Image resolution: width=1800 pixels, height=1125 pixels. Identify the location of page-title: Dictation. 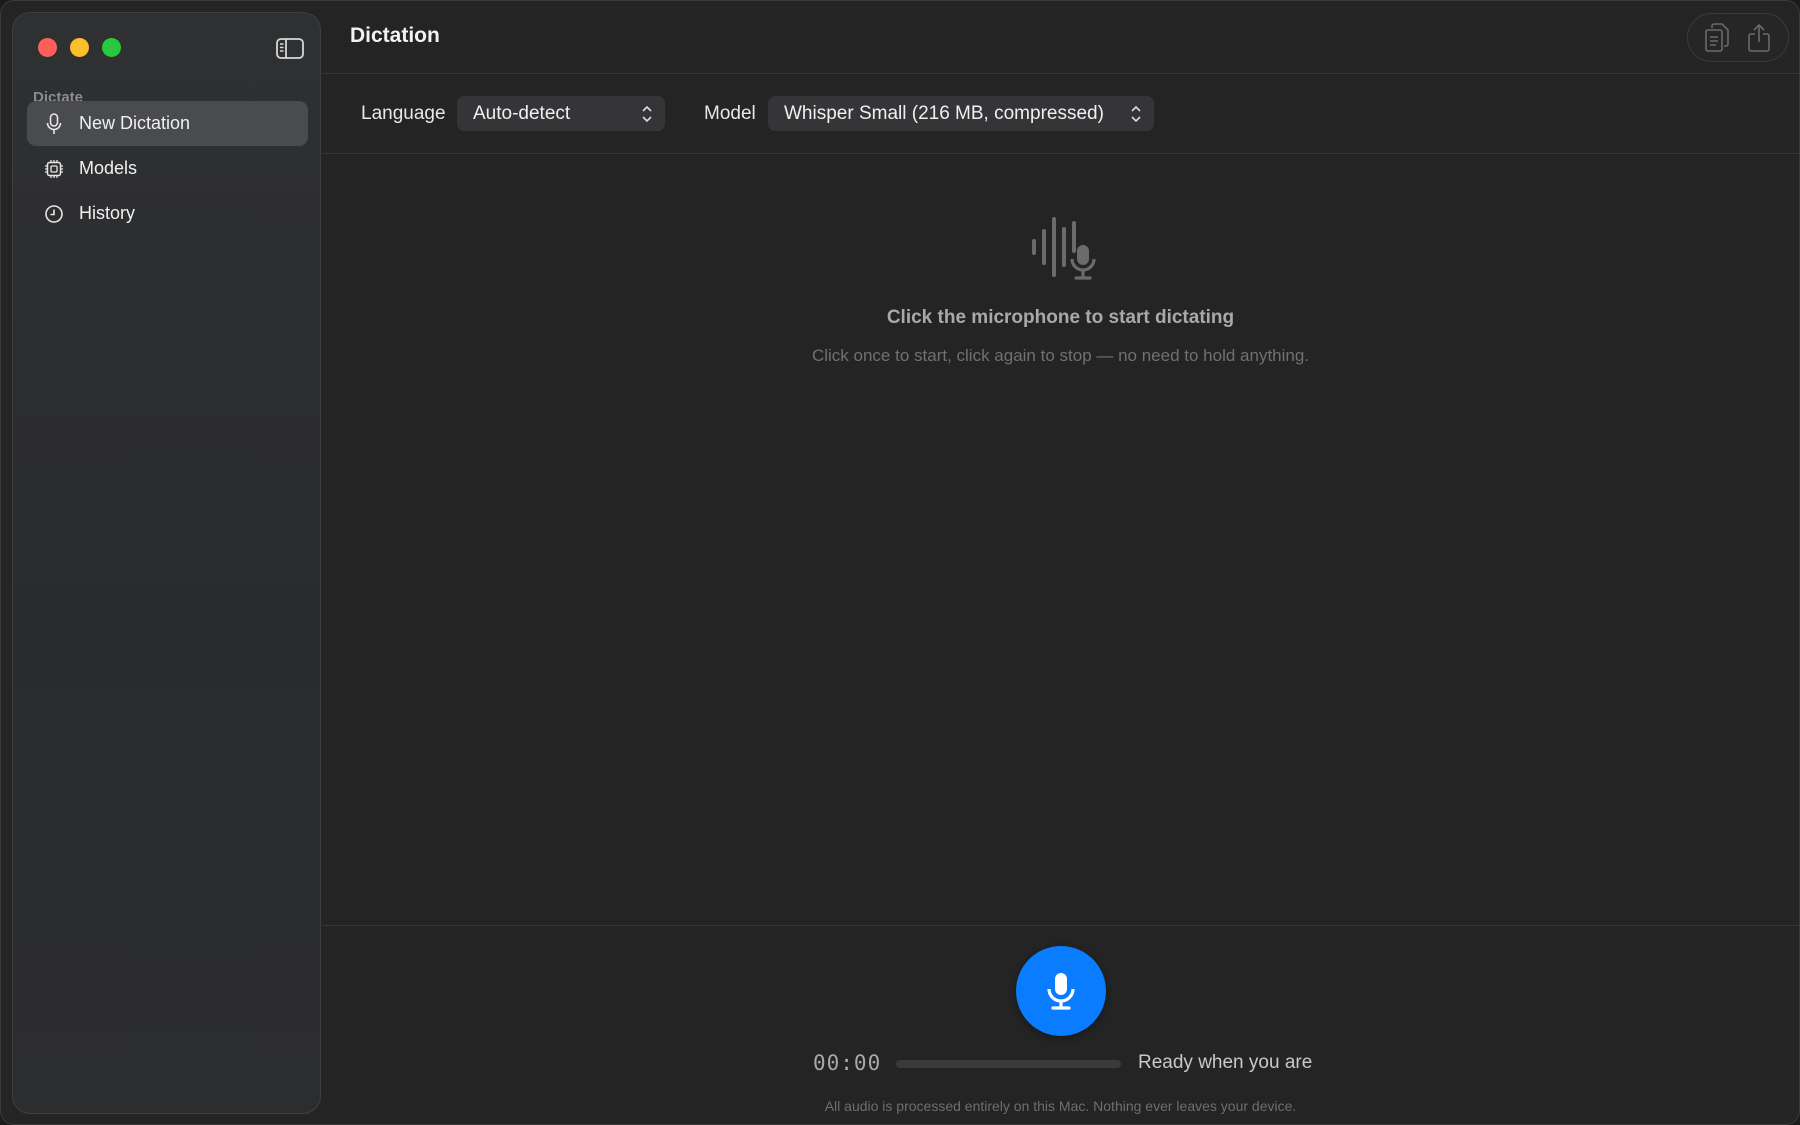
(395, 35).